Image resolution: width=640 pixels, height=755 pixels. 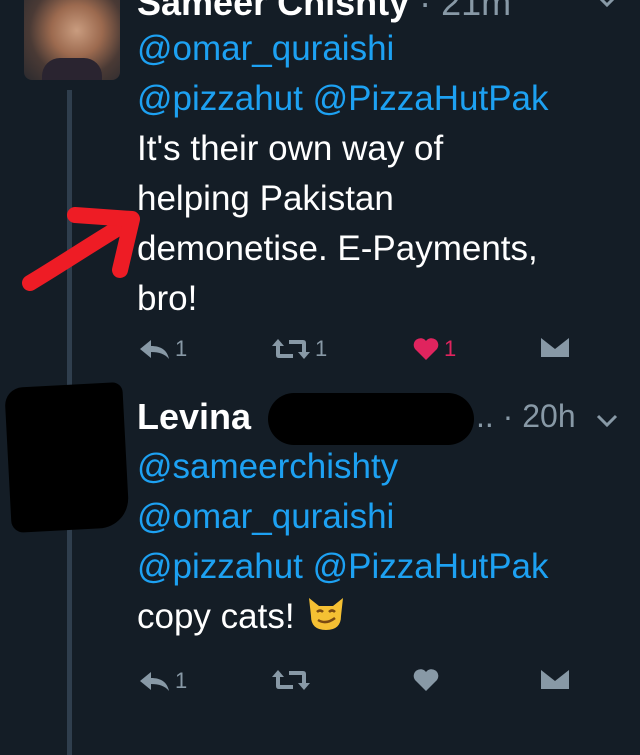 I want to click on tweet1-timestamp: 21m, so click(x=476, y=11).